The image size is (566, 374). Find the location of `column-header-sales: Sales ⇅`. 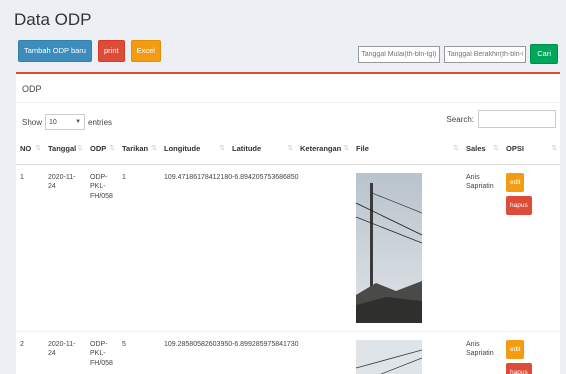

column-header-sales: Sales ⇅ is located at coordinates (482, 149).